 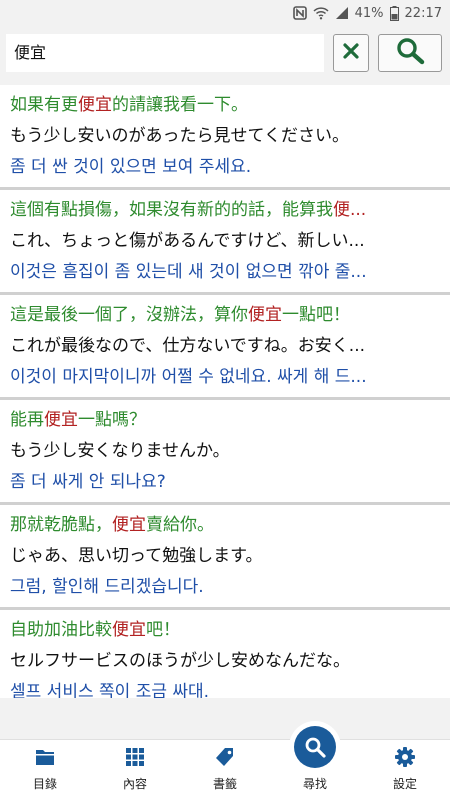 I want to click on clear-icon, so click(x=351, y=53).